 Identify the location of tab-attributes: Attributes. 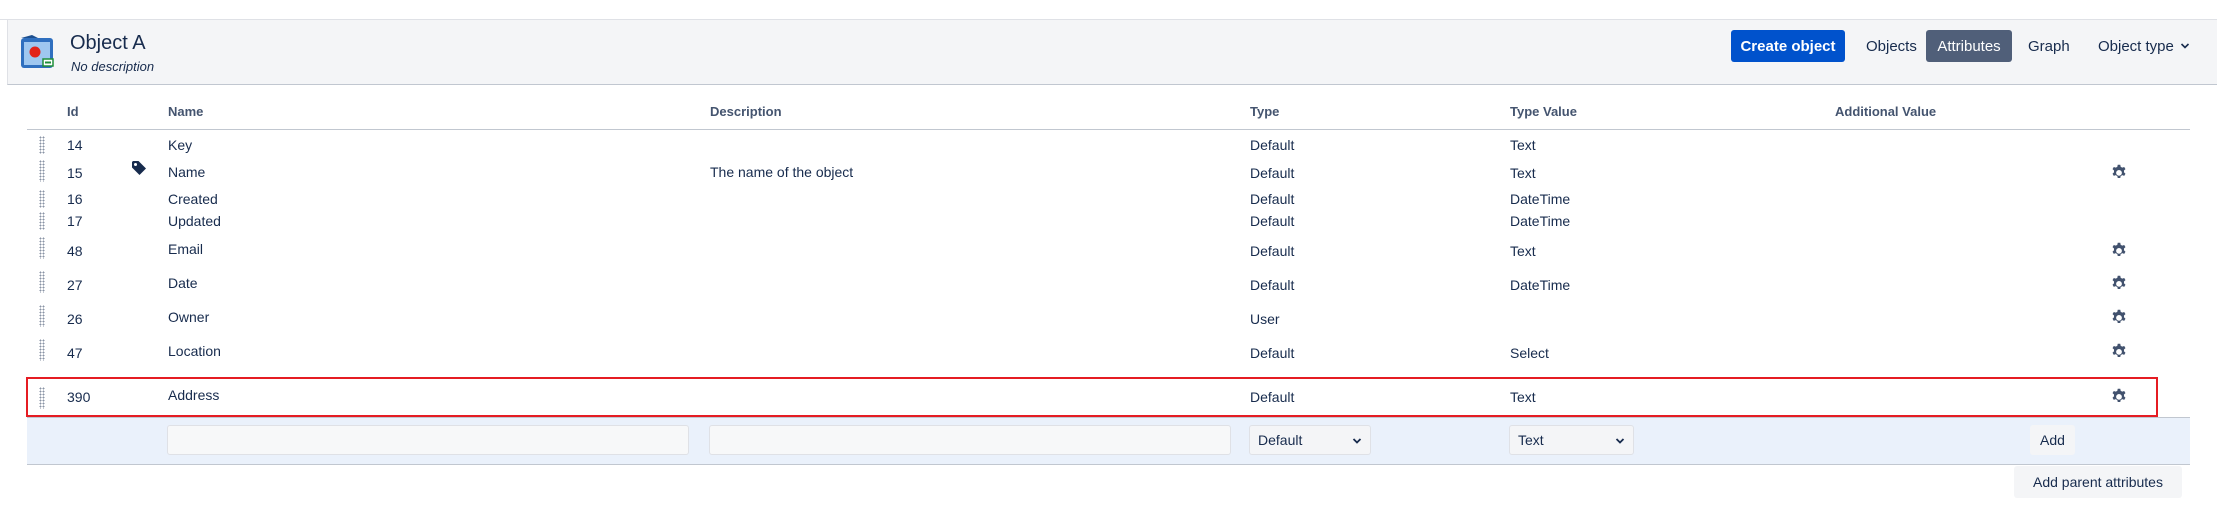
(1969, 46).